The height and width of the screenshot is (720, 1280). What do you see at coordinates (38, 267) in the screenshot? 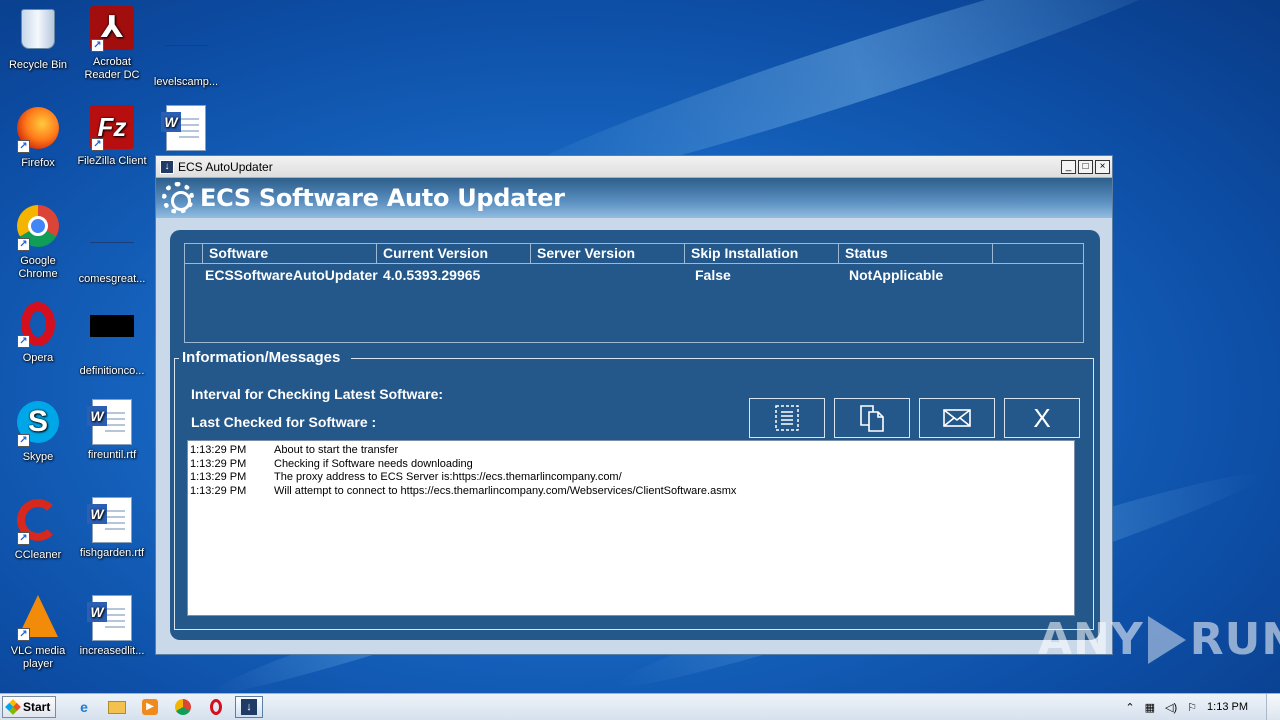
I see `desktop-icon-label: Google Chrome` at bounding box center [38, 267].